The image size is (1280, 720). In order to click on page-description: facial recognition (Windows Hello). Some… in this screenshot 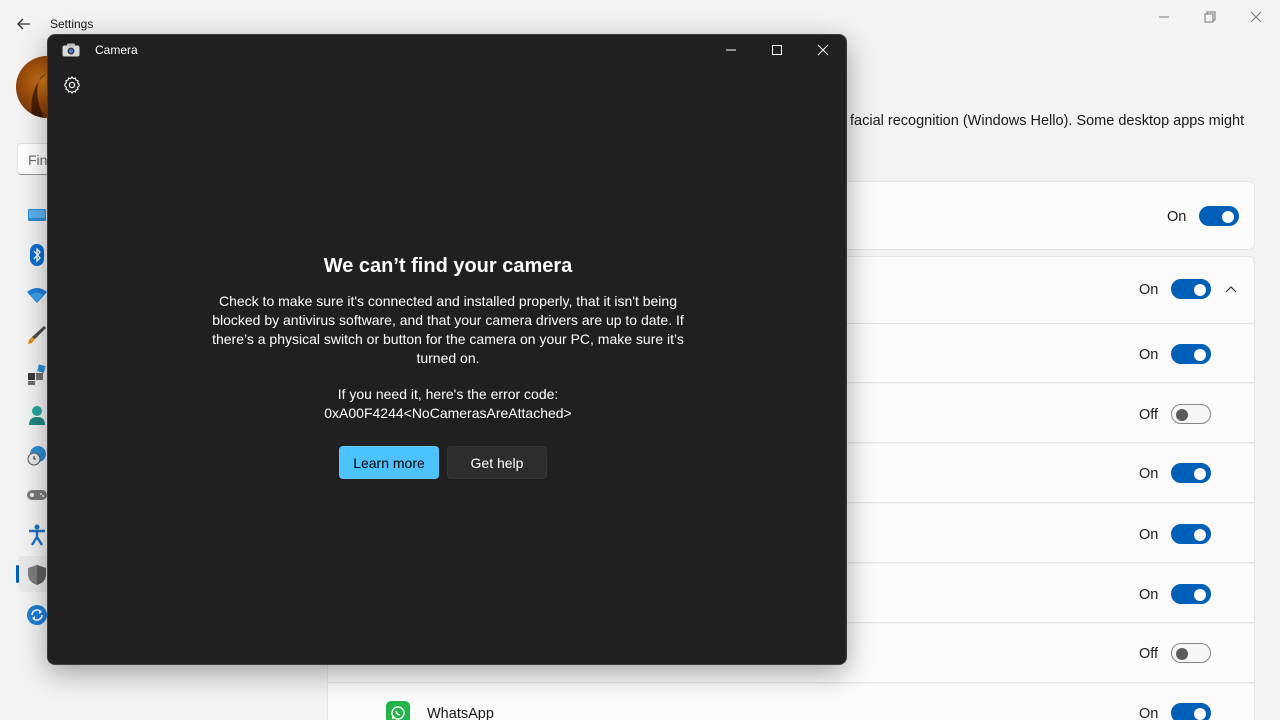, I will do `click(1047, 121)`.